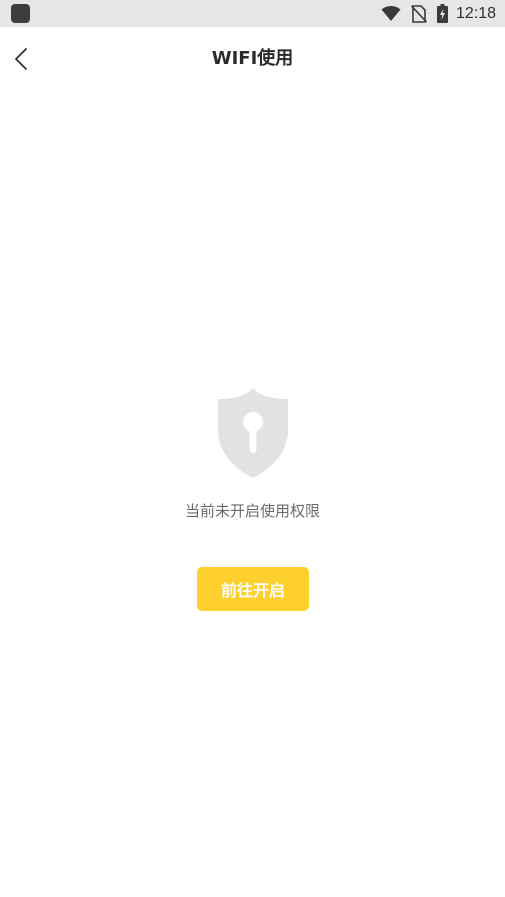 Image resolution: width=505 pixels, height=897 pixels. I want to click on wifi-icon, so click(391, 13).